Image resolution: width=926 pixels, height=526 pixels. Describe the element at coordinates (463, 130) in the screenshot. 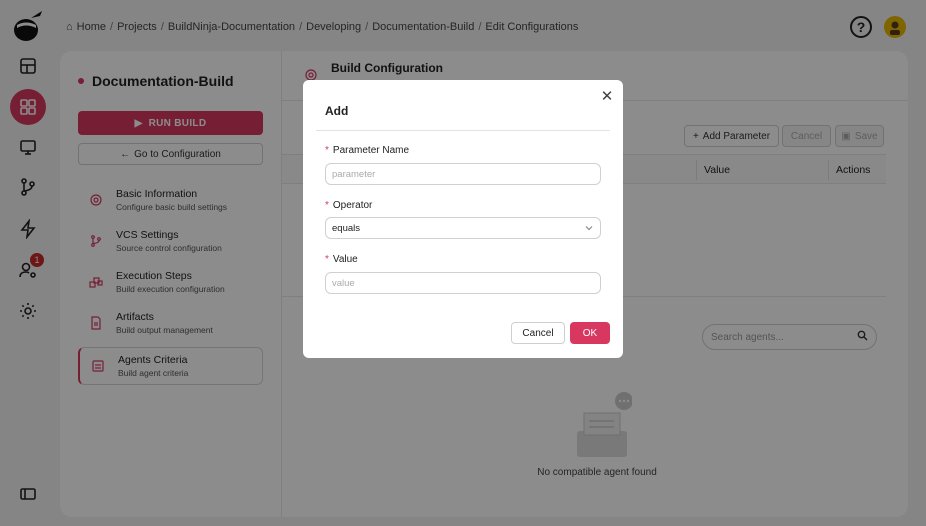

I see `dialog-divider` at that location.